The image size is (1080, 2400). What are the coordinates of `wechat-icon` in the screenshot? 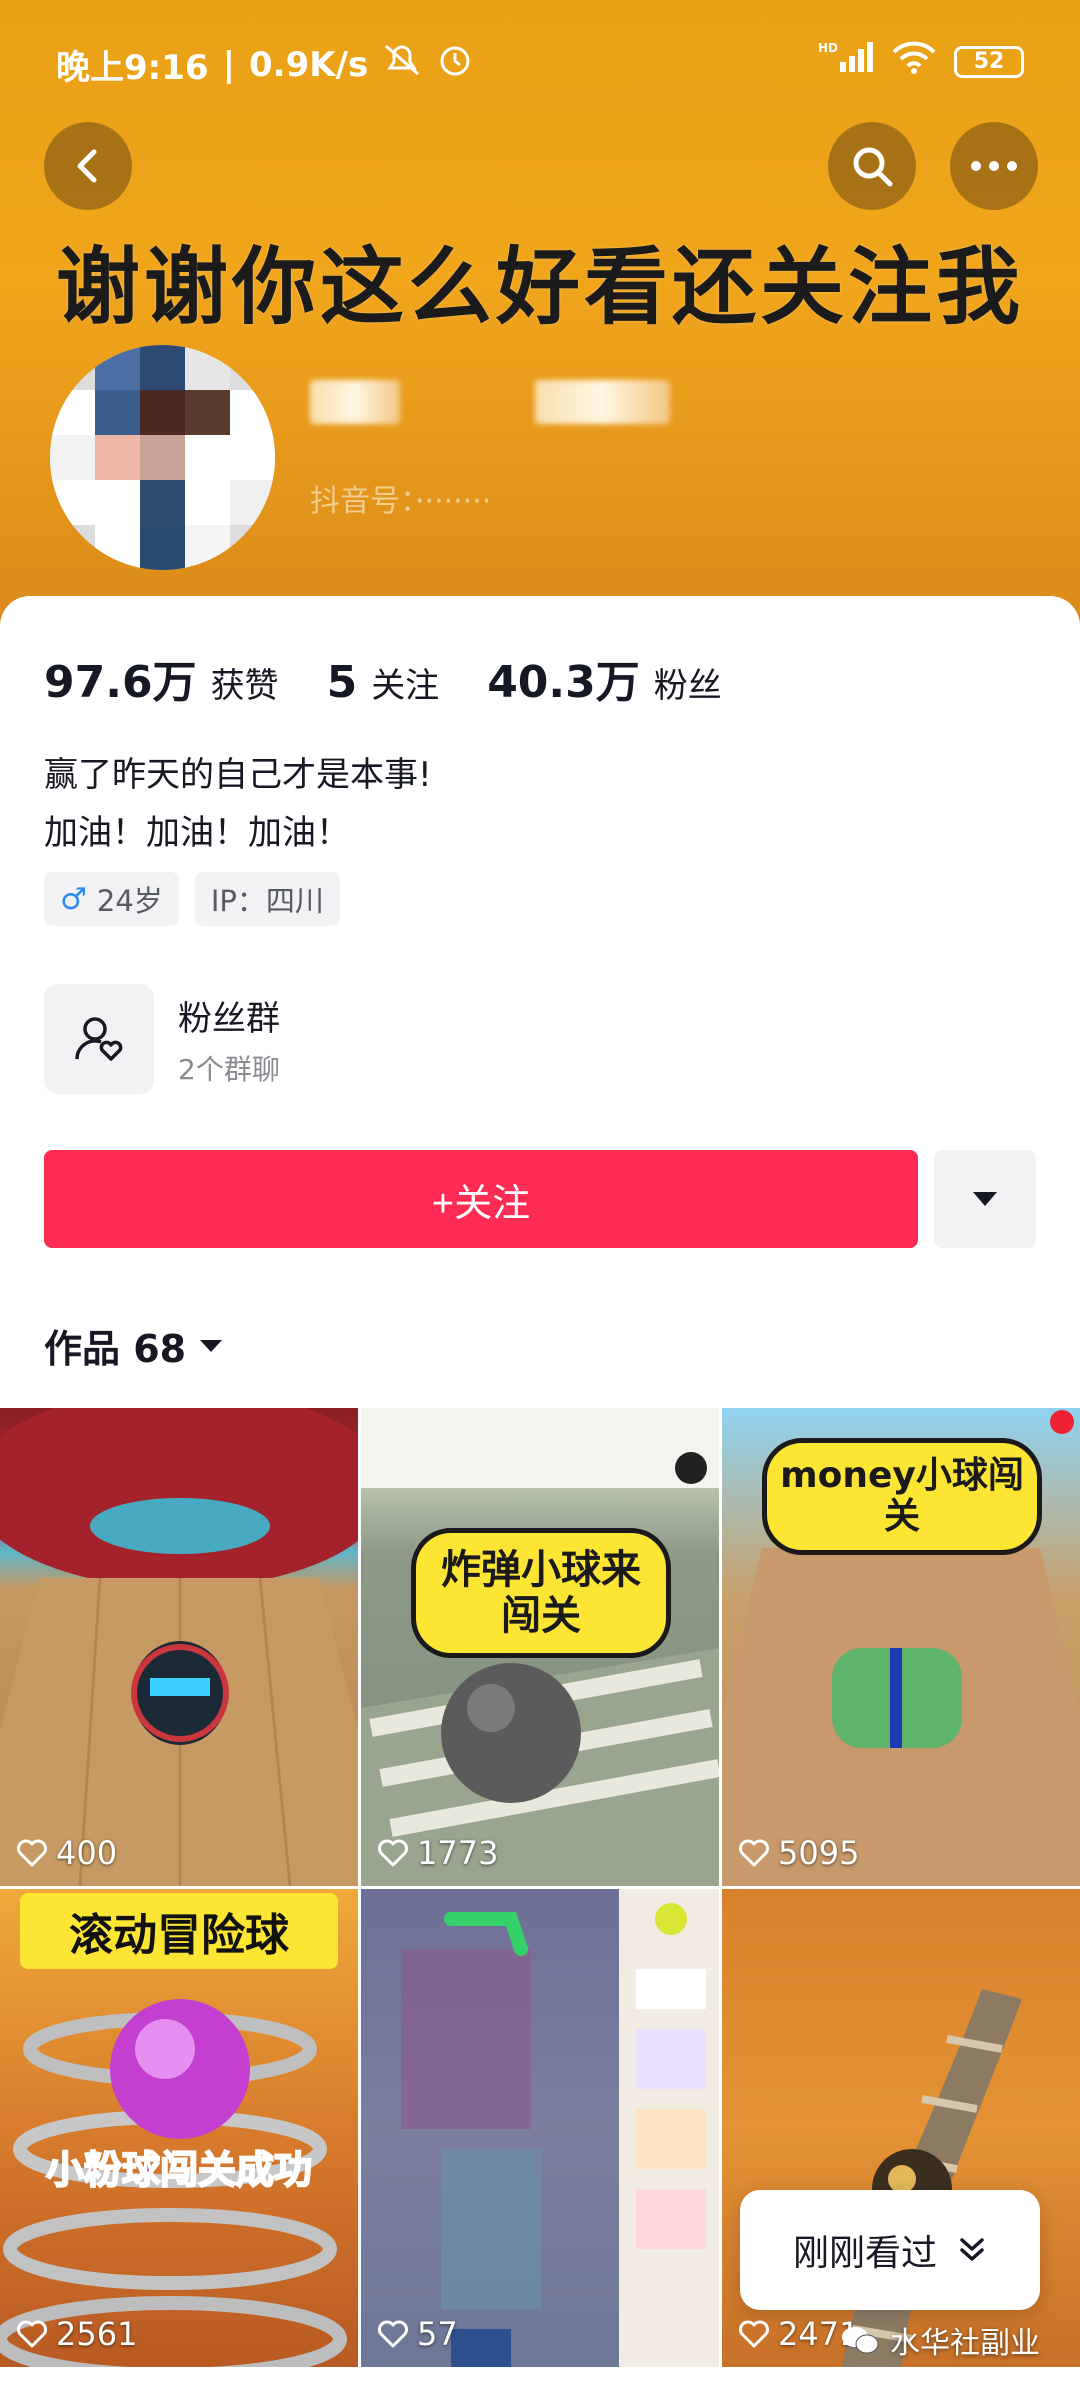 It's located at (860, 2340).